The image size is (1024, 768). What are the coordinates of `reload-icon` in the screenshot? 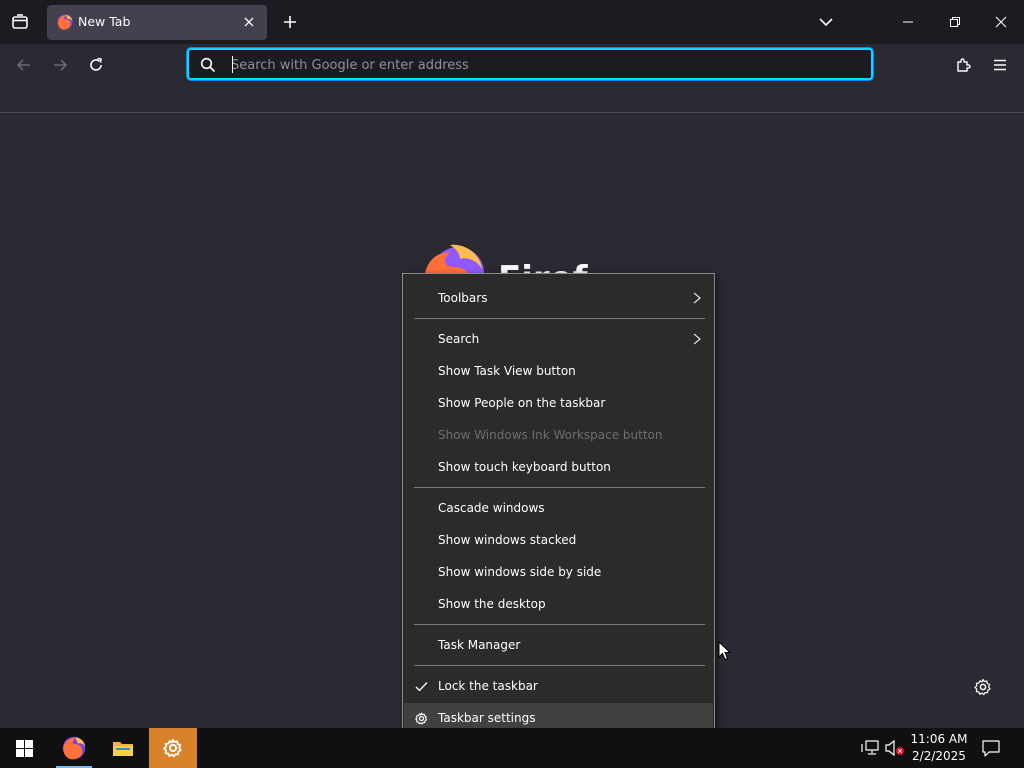 It's located at (96, 64).